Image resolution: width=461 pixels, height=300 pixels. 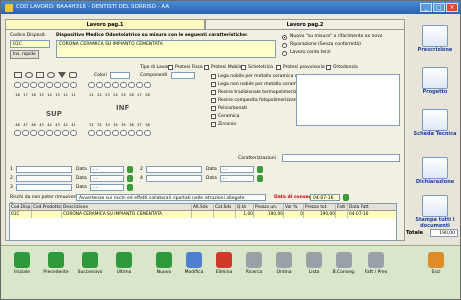 I want to click on cell: CORONA CERAMICA SU IMPIANTO CEMENTATA, so click(x=127, y=214).